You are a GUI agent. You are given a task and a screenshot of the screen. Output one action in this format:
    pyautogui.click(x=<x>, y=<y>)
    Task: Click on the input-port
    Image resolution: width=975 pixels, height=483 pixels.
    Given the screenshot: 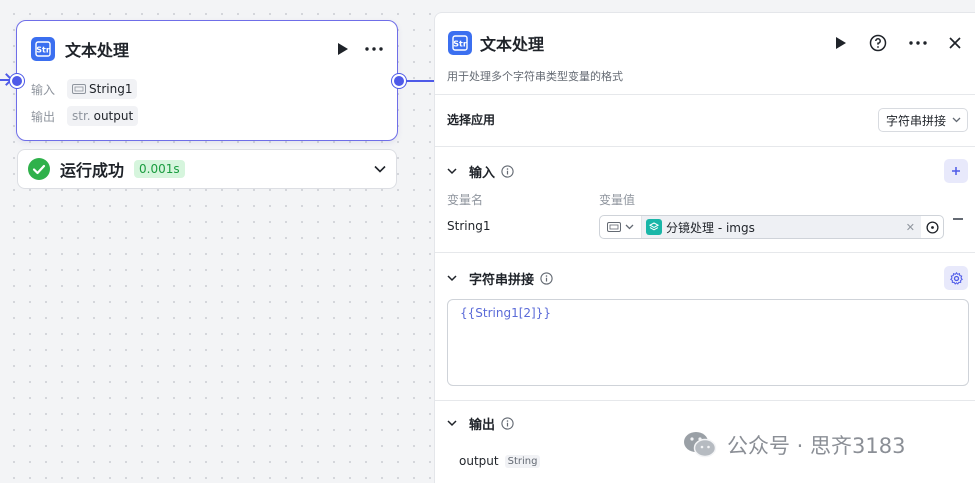 What is the action you would take?
    pyautogui.click(x=17, y=81)
    